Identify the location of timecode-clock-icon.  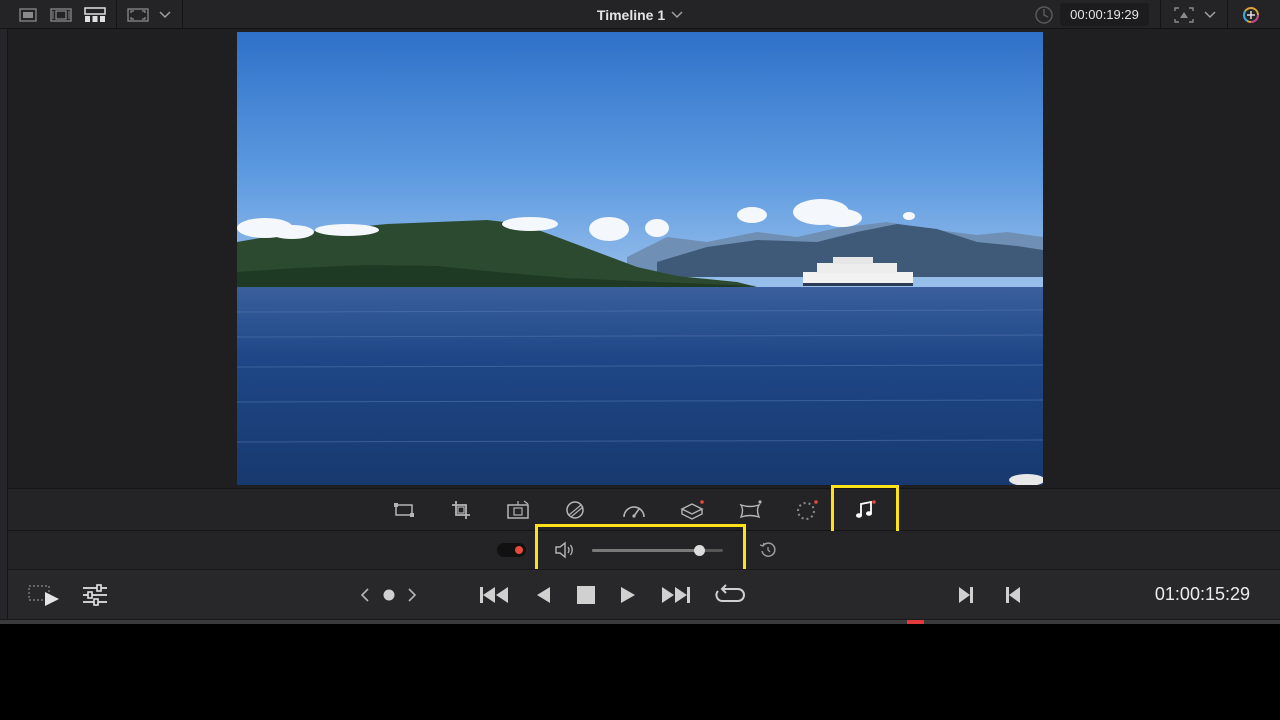
(1044, 14).